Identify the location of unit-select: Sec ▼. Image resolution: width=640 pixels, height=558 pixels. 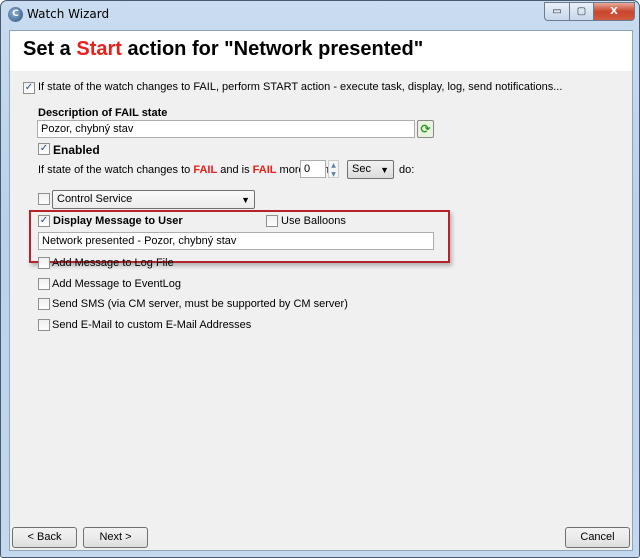
(370, 169).